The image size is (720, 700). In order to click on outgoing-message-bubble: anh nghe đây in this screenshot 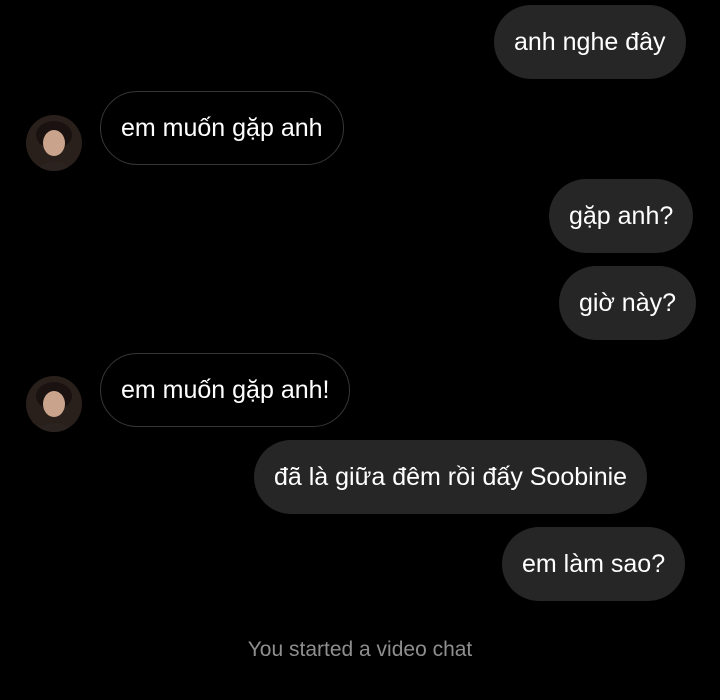, I will do `click(590, 42)`.